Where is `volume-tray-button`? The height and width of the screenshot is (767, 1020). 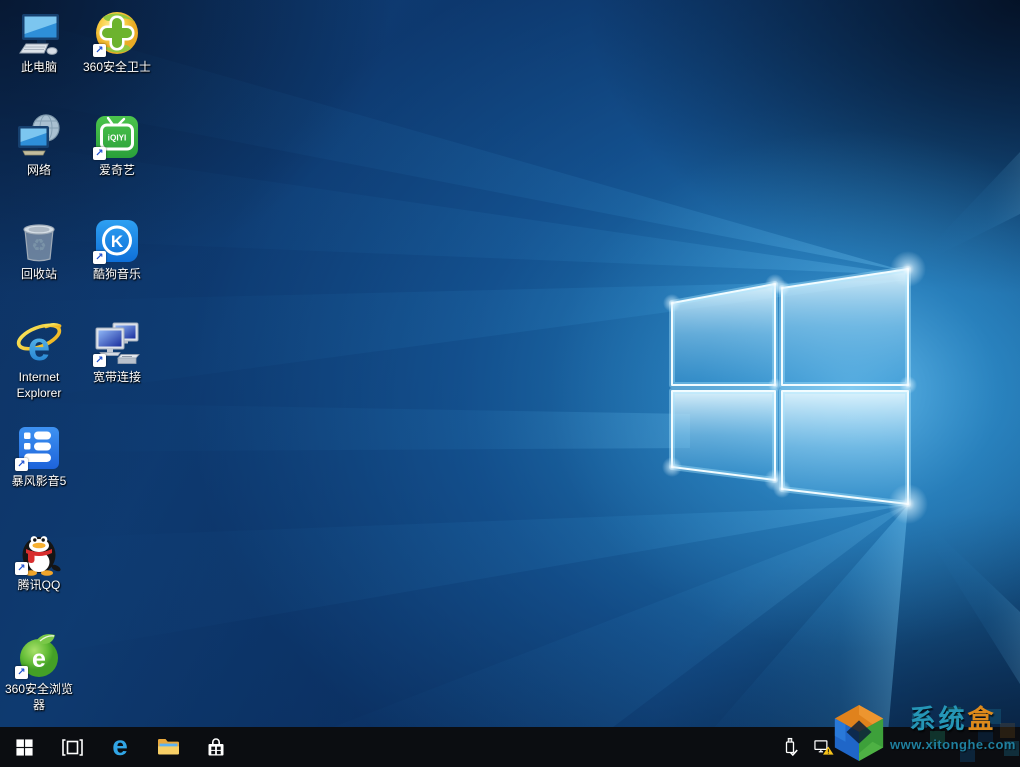 volume-tray-button is located at coordinates (858, 747).